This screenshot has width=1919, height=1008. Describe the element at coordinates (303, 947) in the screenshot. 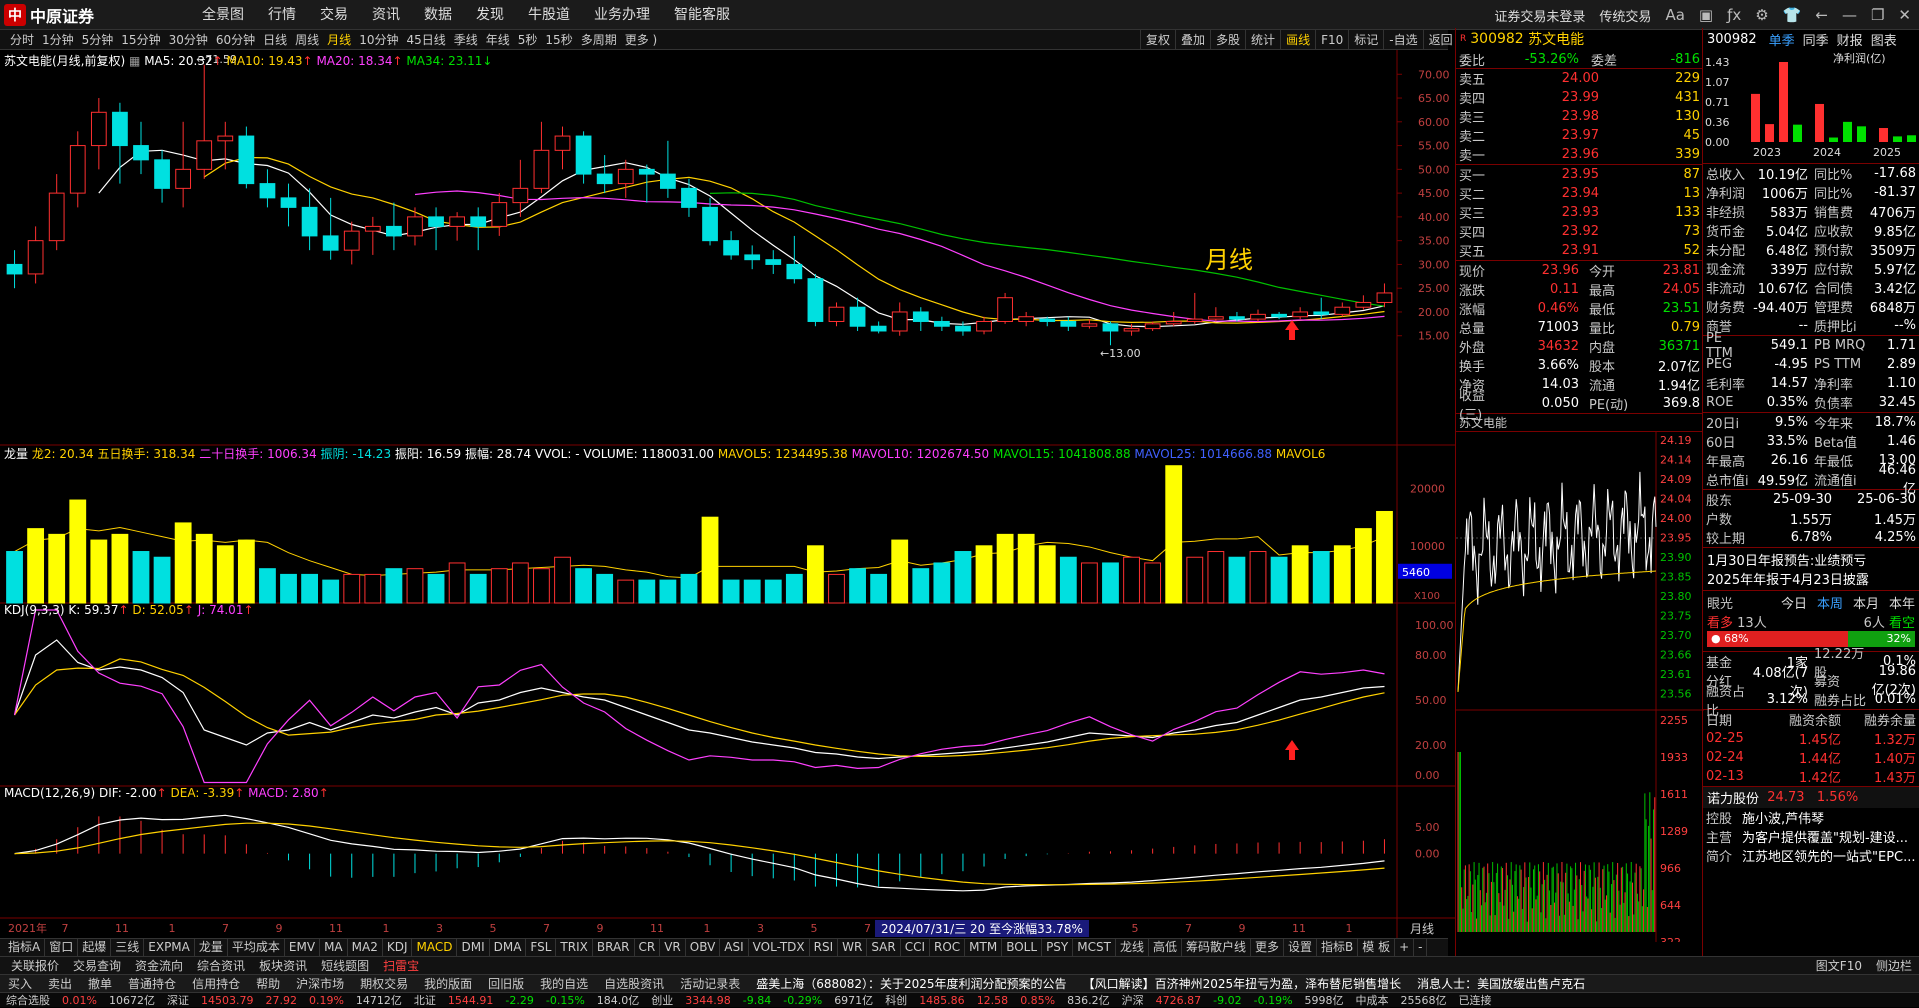

I see `indicator-tab: EMV` at that location.